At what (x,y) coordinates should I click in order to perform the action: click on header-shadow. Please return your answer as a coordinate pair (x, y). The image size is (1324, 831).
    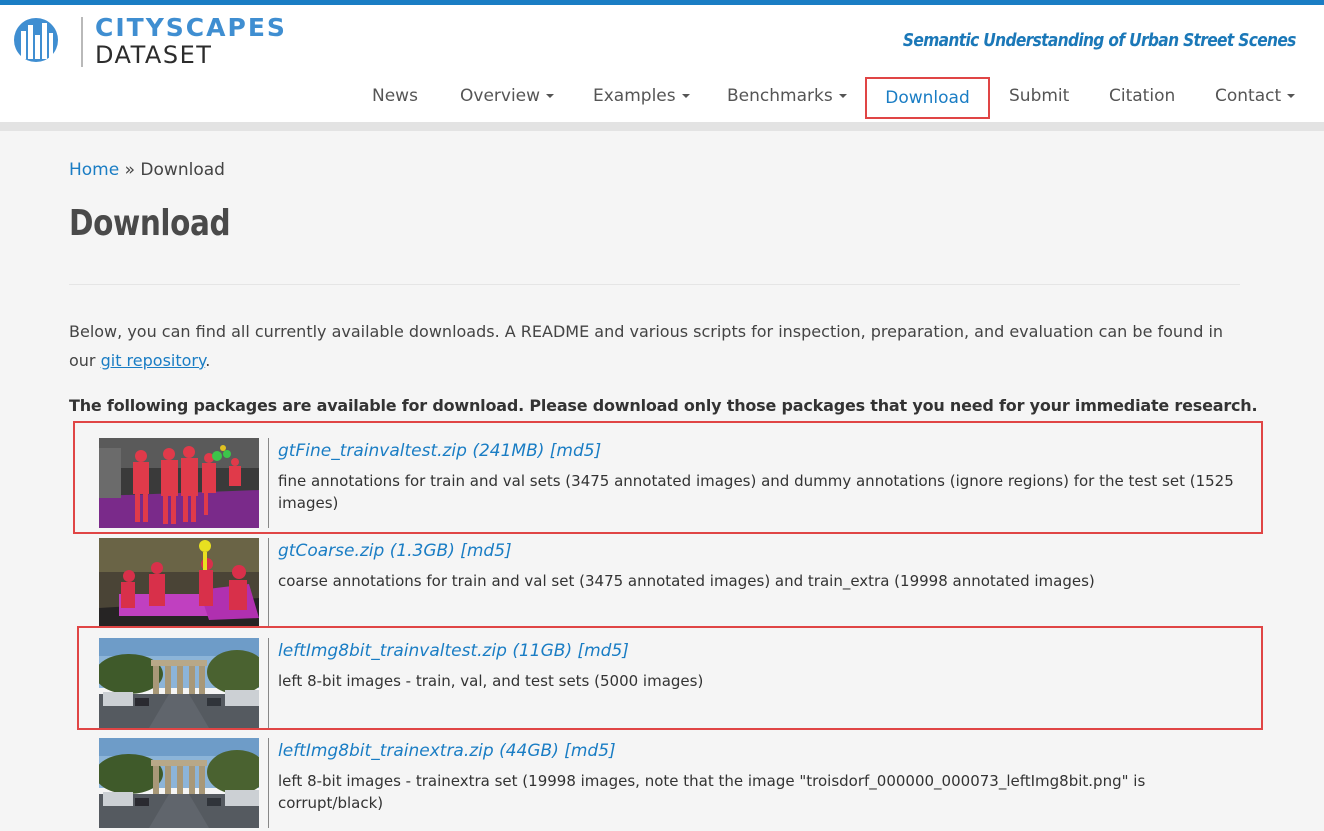
    Looking at the image, I should click on (662, 126).